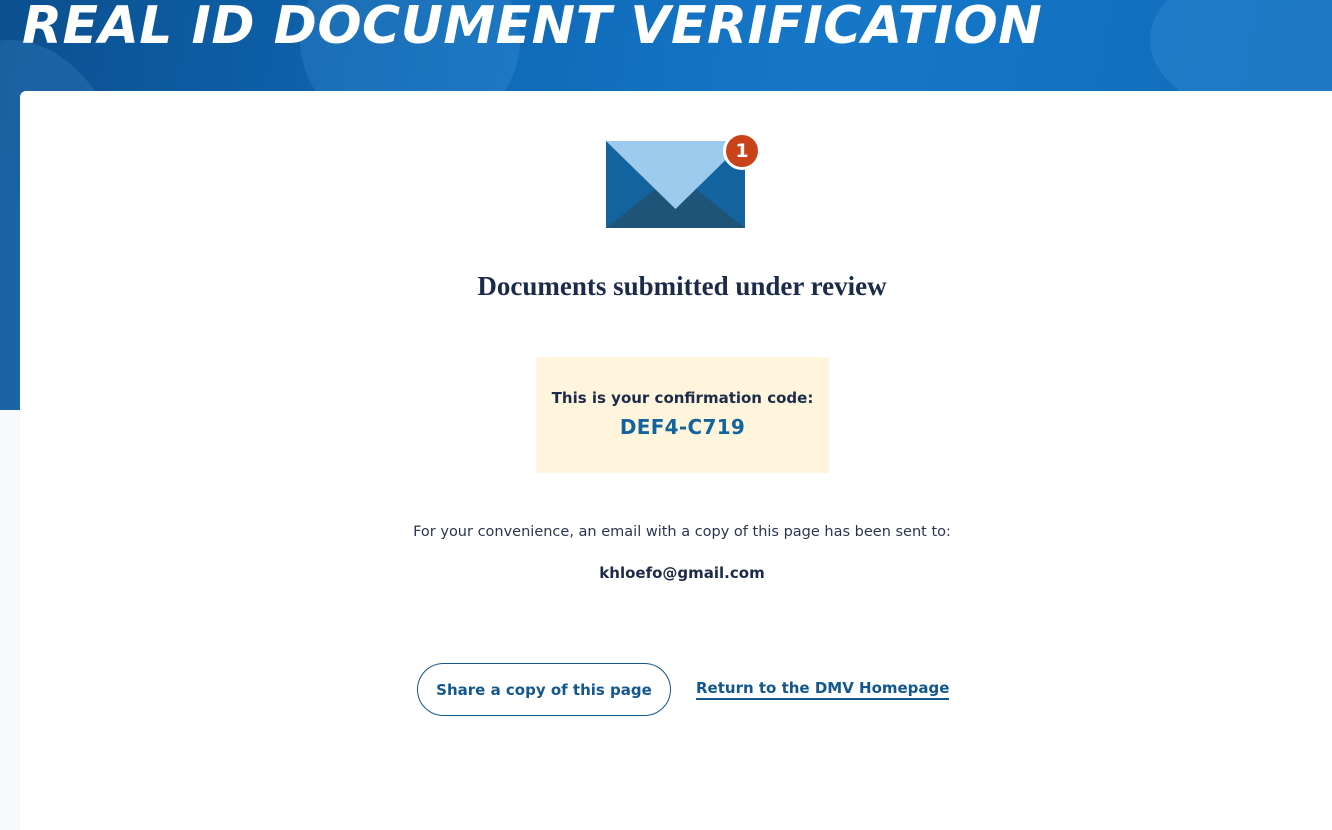 The width and height of the screenshot is (1332, 830). Describe the element at coordinates (742, 151) in the screenshot. I see `notification-badge: 1` at that location.